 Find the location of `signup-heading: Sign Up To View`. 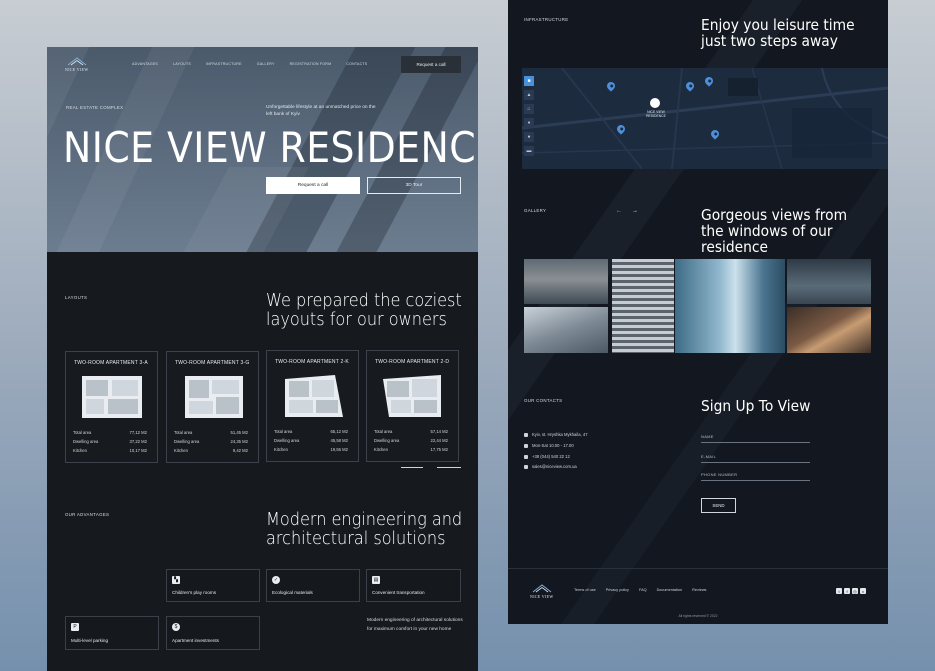

signup-heading: Sign Up To View is located at coordinates (756, 406).